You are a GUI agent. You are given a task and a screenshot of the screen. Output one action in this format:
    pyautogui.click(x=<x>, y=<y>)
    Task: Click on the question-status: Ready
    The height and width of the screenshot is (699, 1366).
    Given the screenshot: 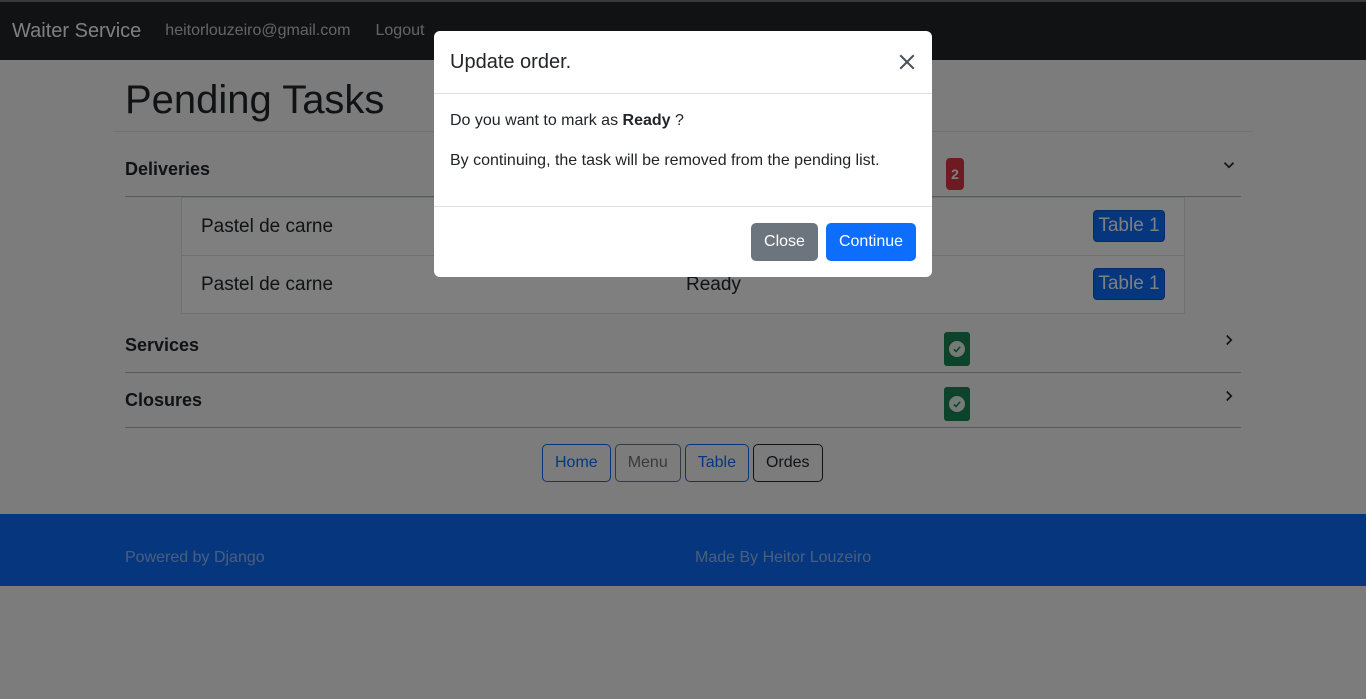 What is the action you would take?
    pyautogui.click(x=646, y=120)
    